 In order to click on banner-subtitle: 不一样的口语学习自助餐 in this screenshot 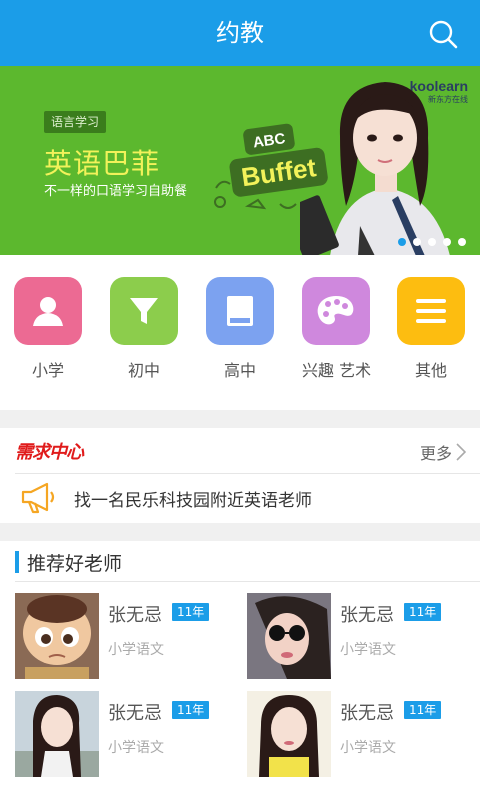, I will do `click(116, 191)`.